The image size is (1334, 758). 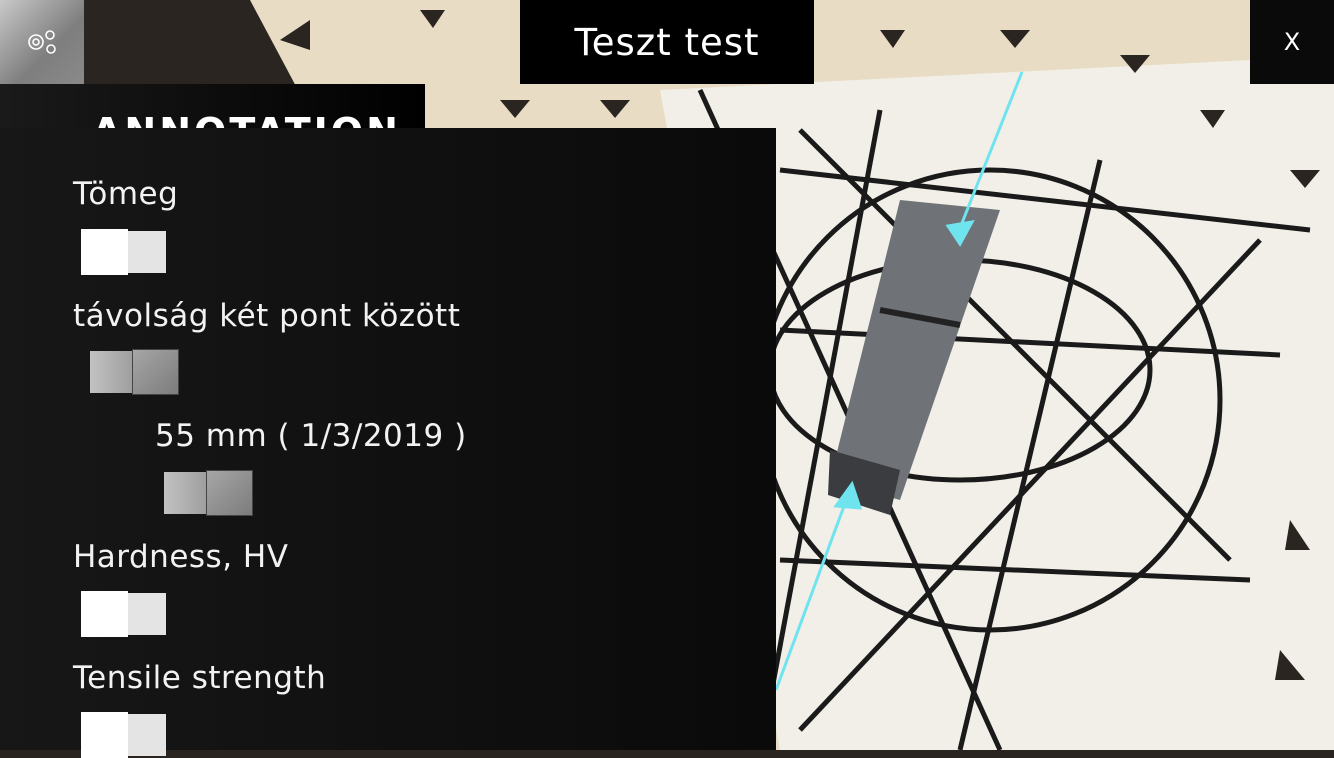 I want to click on settings-button, so click(x=42, y=42).